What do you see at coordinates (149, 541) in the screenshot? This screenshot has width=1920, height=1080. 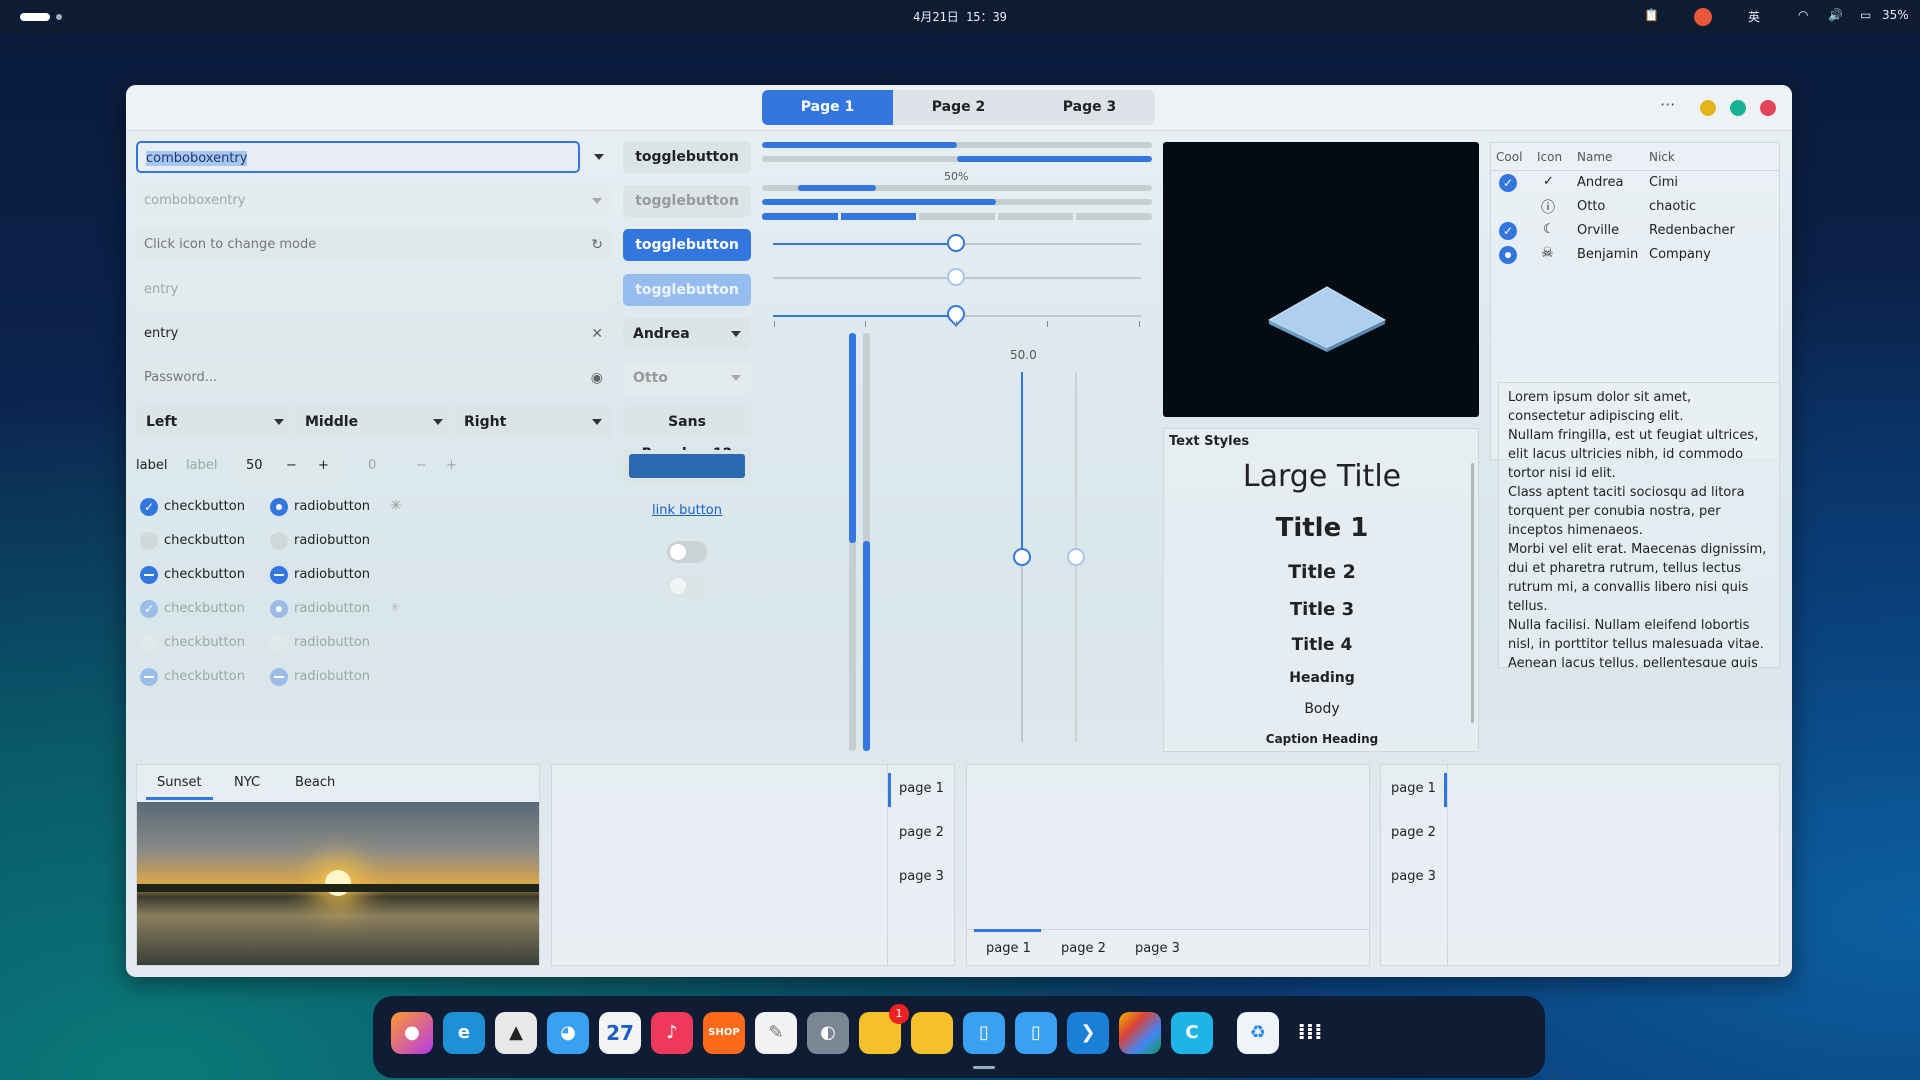 I see `checkbox-unchecked` at bounding box center [149, 541].